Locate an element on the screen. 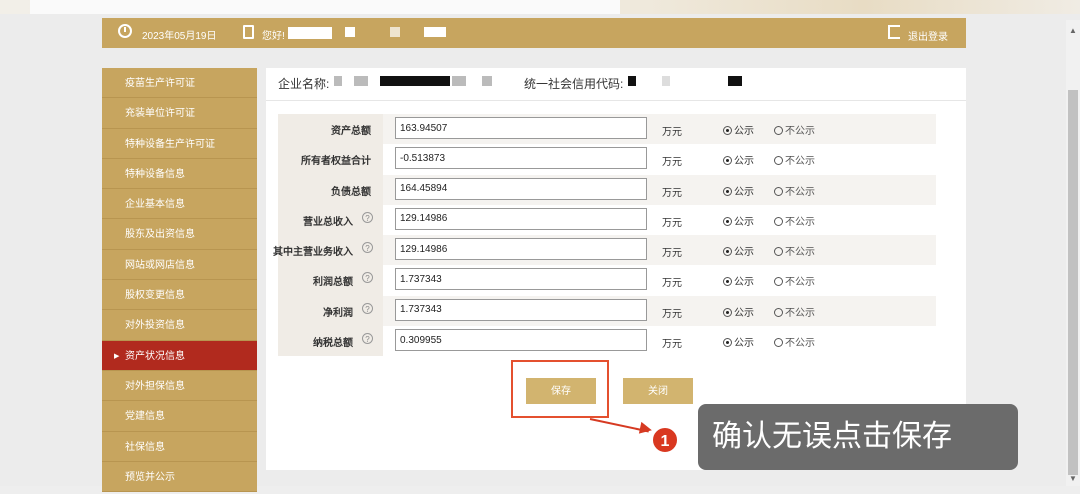  user-icon is located at coordinates (248, 32).